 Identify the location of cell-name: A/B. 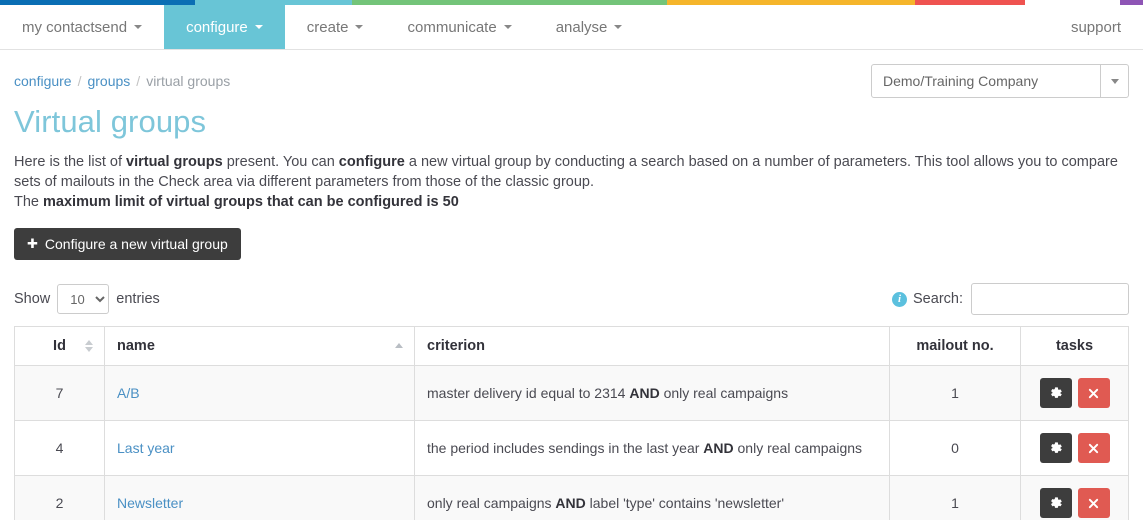
(259, 393).